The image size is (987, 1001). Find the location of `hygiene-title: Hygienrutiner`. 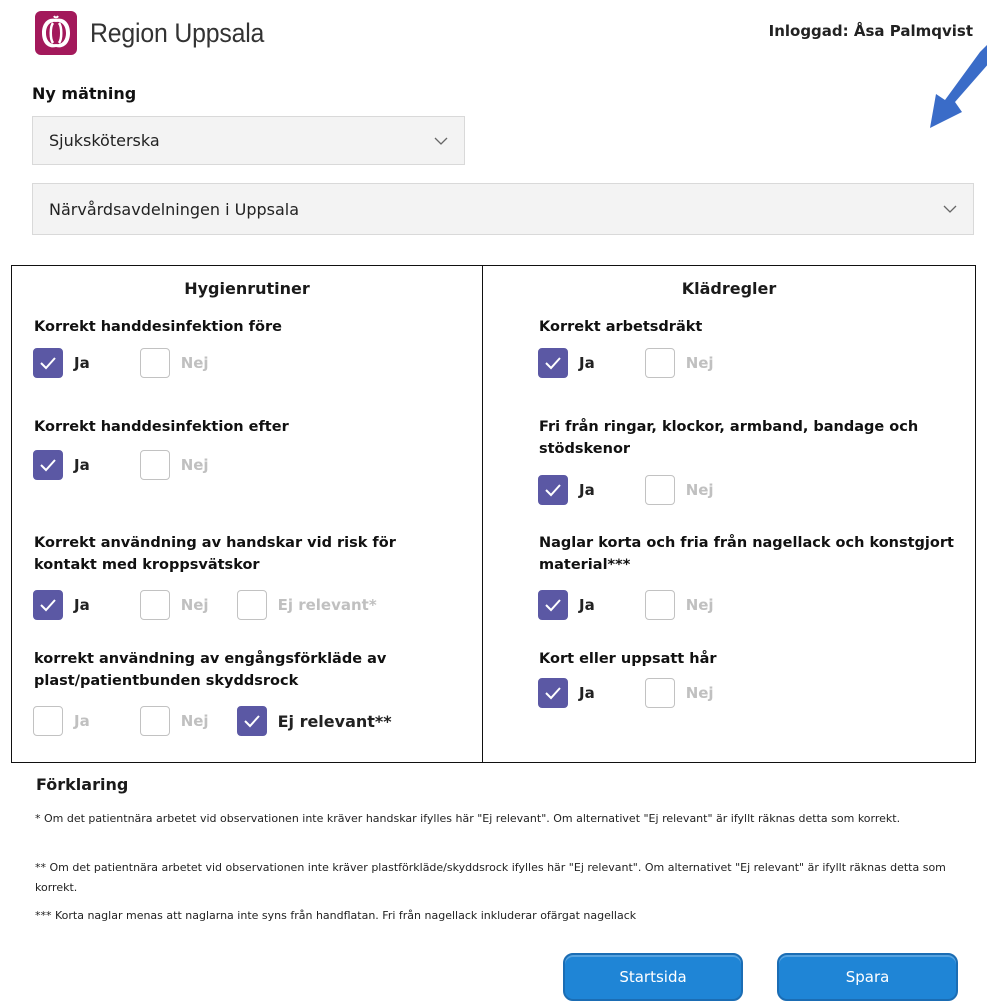

hygiene-title: Hygienrutiner is located at coordinates (247, 288).